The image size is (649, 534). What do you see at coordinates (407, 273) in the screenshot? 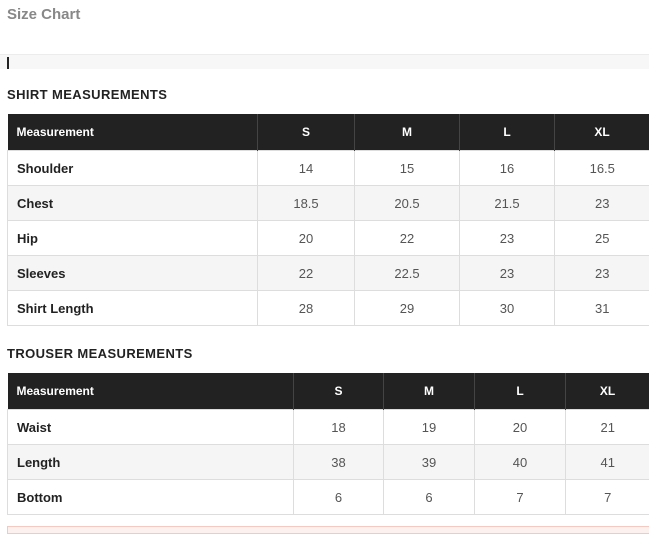
I see `table-cell: 22.5` at bounding box center [407, 273].